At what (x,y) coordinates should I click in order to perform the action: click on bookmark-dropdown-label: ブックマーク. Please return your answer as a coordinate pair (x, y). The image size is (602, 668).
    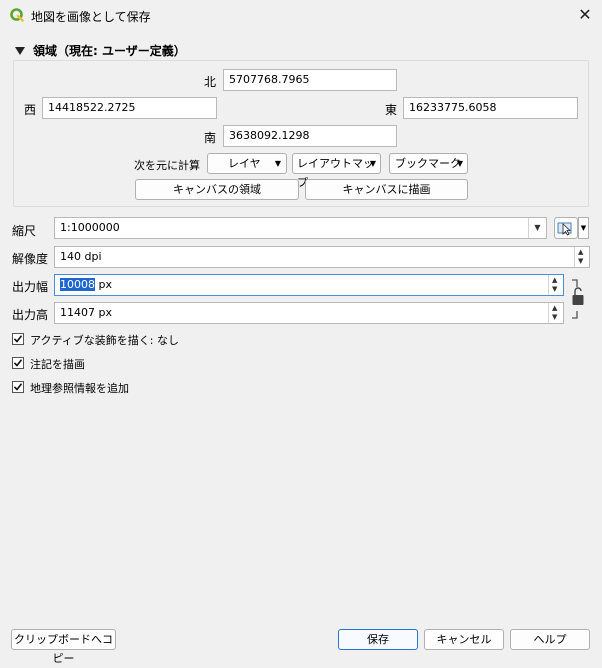
    Looking at the image, I should click on (428, 163).